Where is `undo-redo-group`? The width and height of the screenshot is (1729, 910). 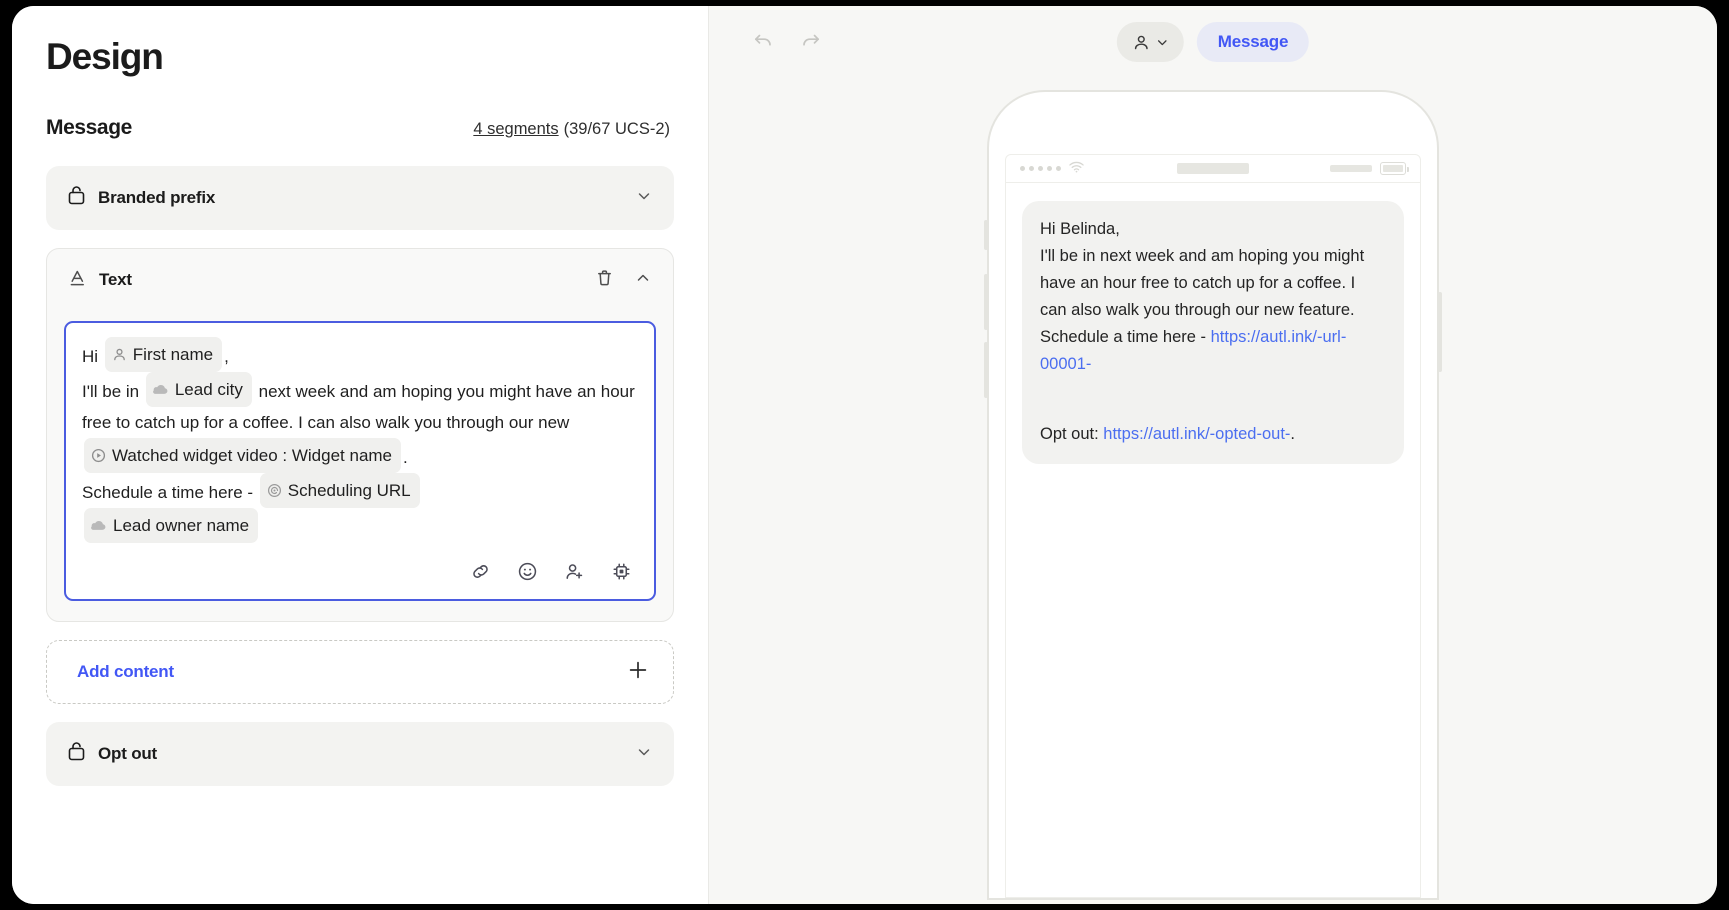 undo-redo-group is located at coordinates (787, 42).